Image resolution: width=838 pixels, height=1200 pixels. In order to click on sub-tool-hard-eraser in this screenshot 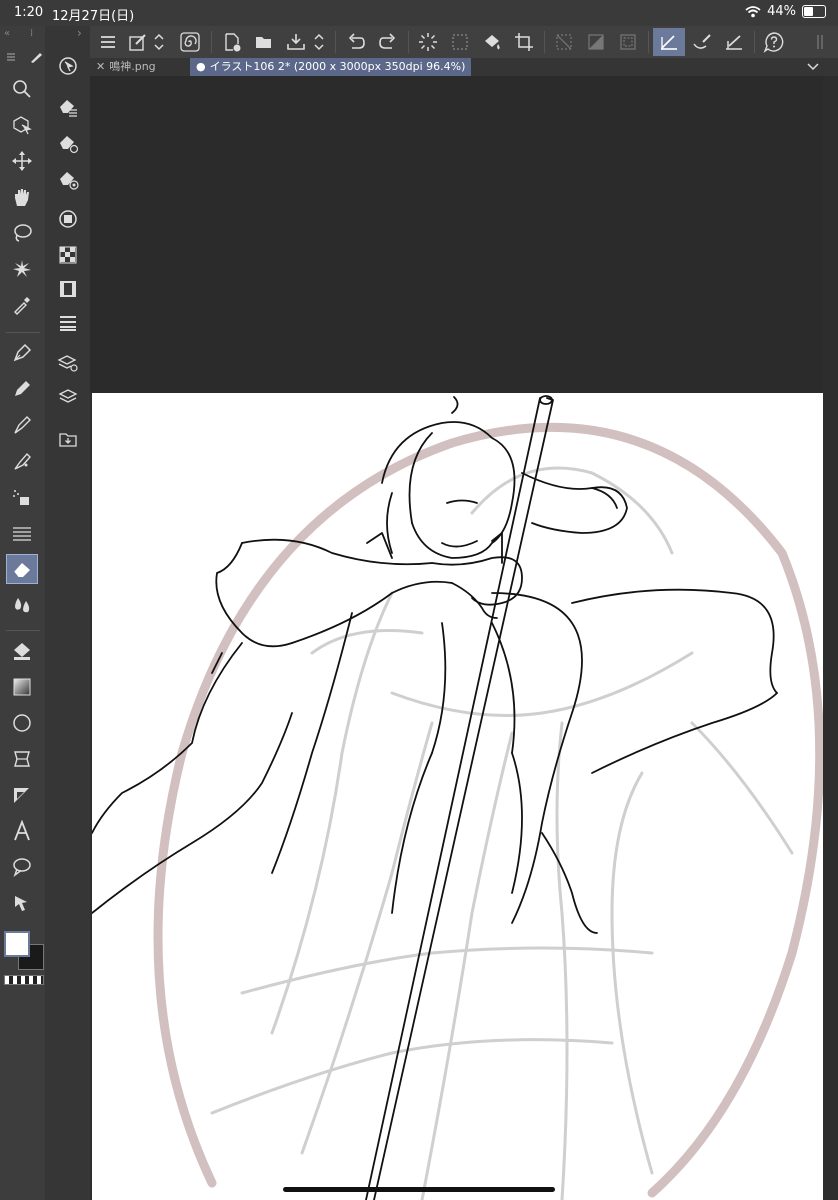, I will do `click(68, 107)`.